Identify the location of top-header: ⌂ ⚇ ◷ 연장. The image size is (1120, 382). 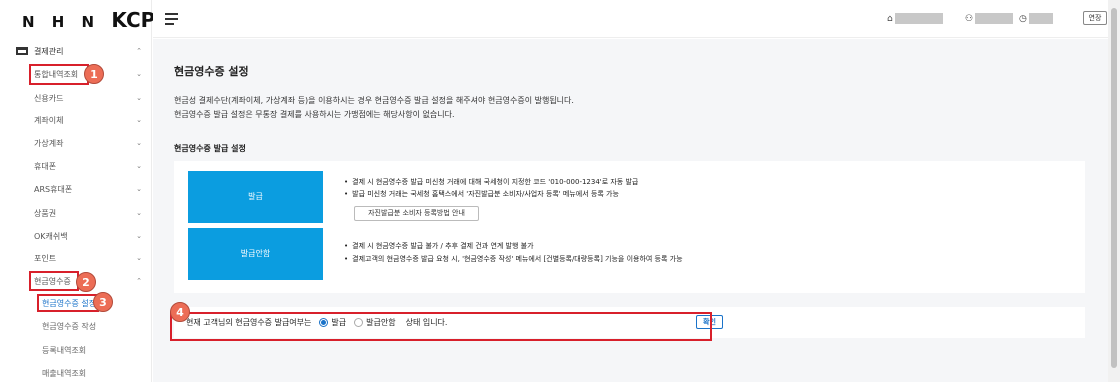
(630, 19).